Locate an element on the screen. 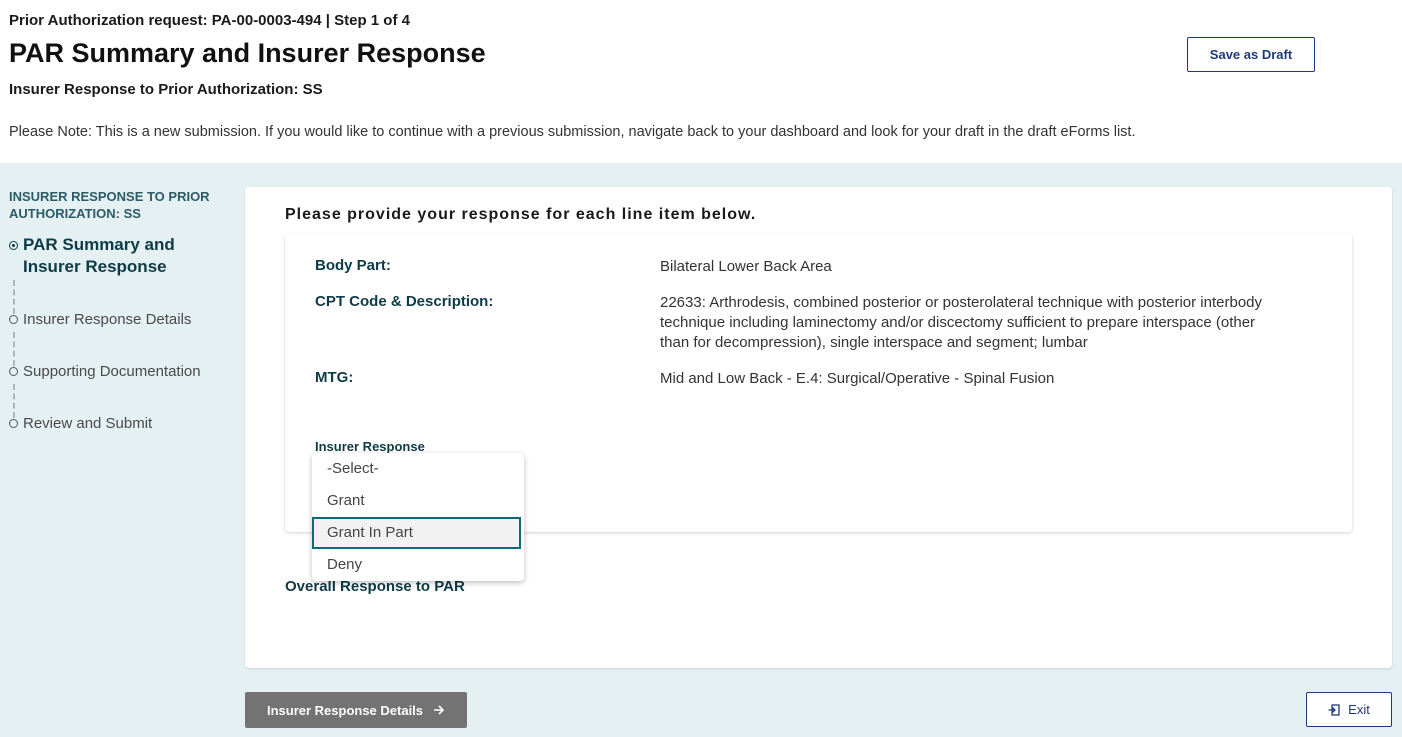 Image resolution: width=1402 pixels, height=737 pixels. save-as-draft-button: Save as Draft is located at coordinates (1251, 54).